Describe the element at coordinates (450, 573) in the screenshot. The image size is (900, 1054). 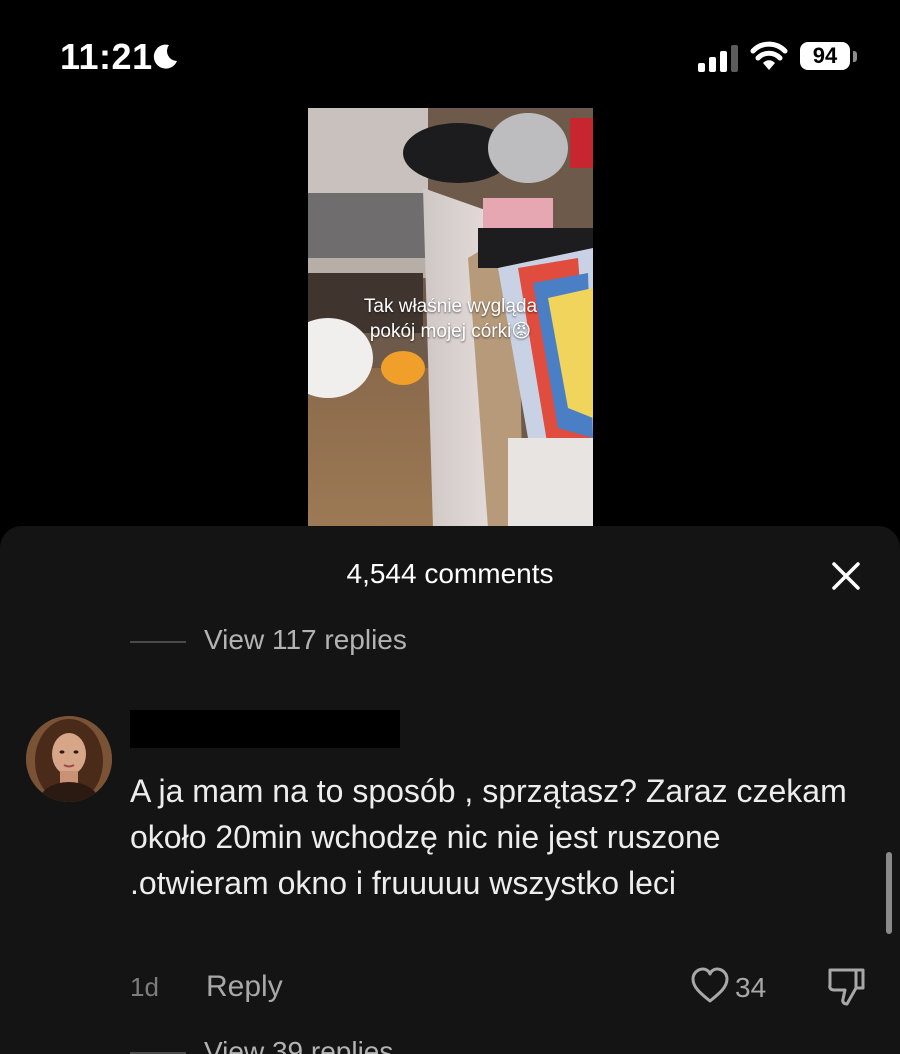
I see `comments-count-title: 4,544 comments` at that location.